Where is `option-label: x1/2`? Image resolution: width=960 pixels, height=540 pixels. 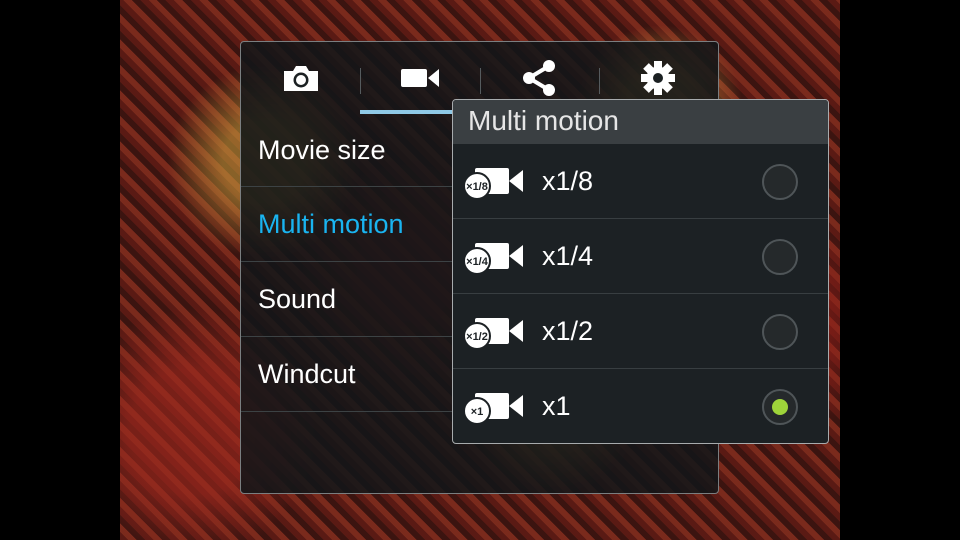 option-label: x1/2 is located at coordinates (568, 331).